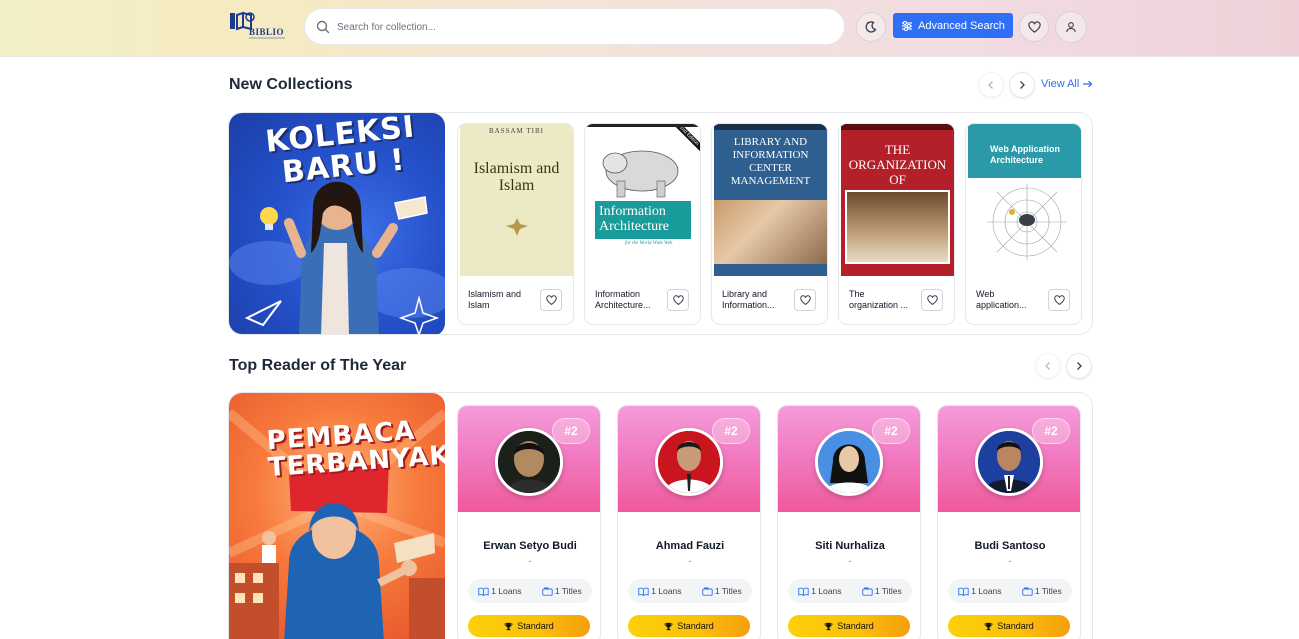  Describe the element at coordinates (1088, 84) in the screenshot. I see `arrow-right-icon` at that location.